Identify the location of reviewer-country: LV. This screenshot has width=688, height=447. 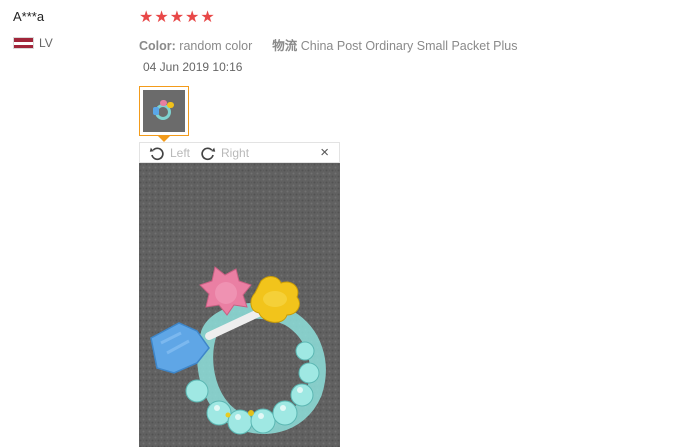
(33, 43).